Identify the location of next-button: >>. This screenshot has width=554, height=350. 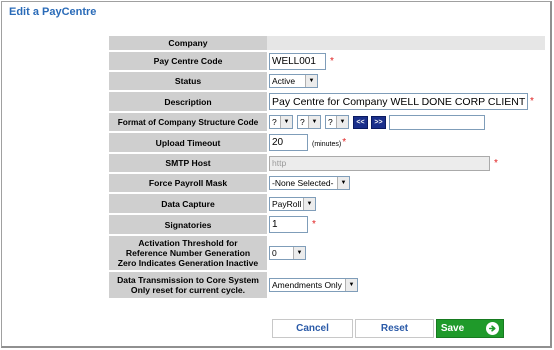
(378, 122).